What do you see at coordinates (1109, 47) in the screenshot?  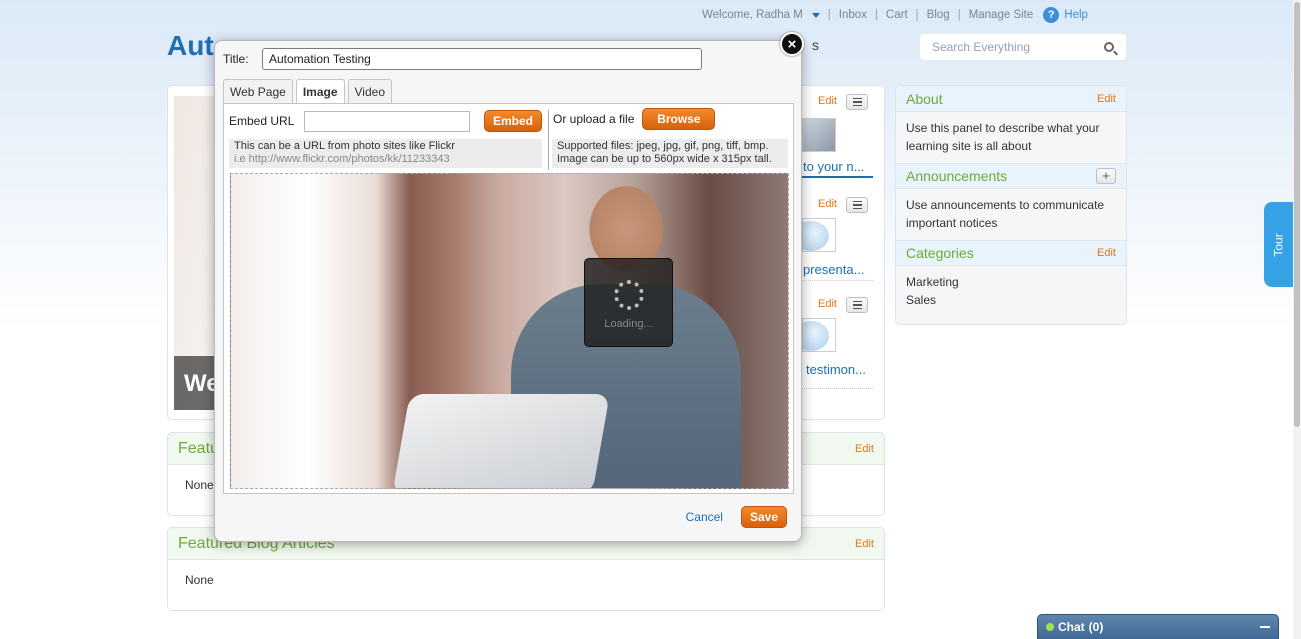 I see `search-icon` at bounding box center [1109, 47].